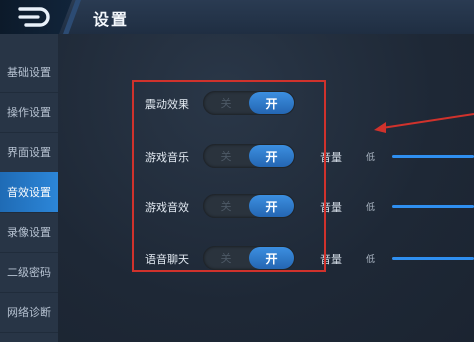  Describe the element at coordinates (29, 112) in the screenshot. I see `sidebar-item-controls: 操作设置` at that location.